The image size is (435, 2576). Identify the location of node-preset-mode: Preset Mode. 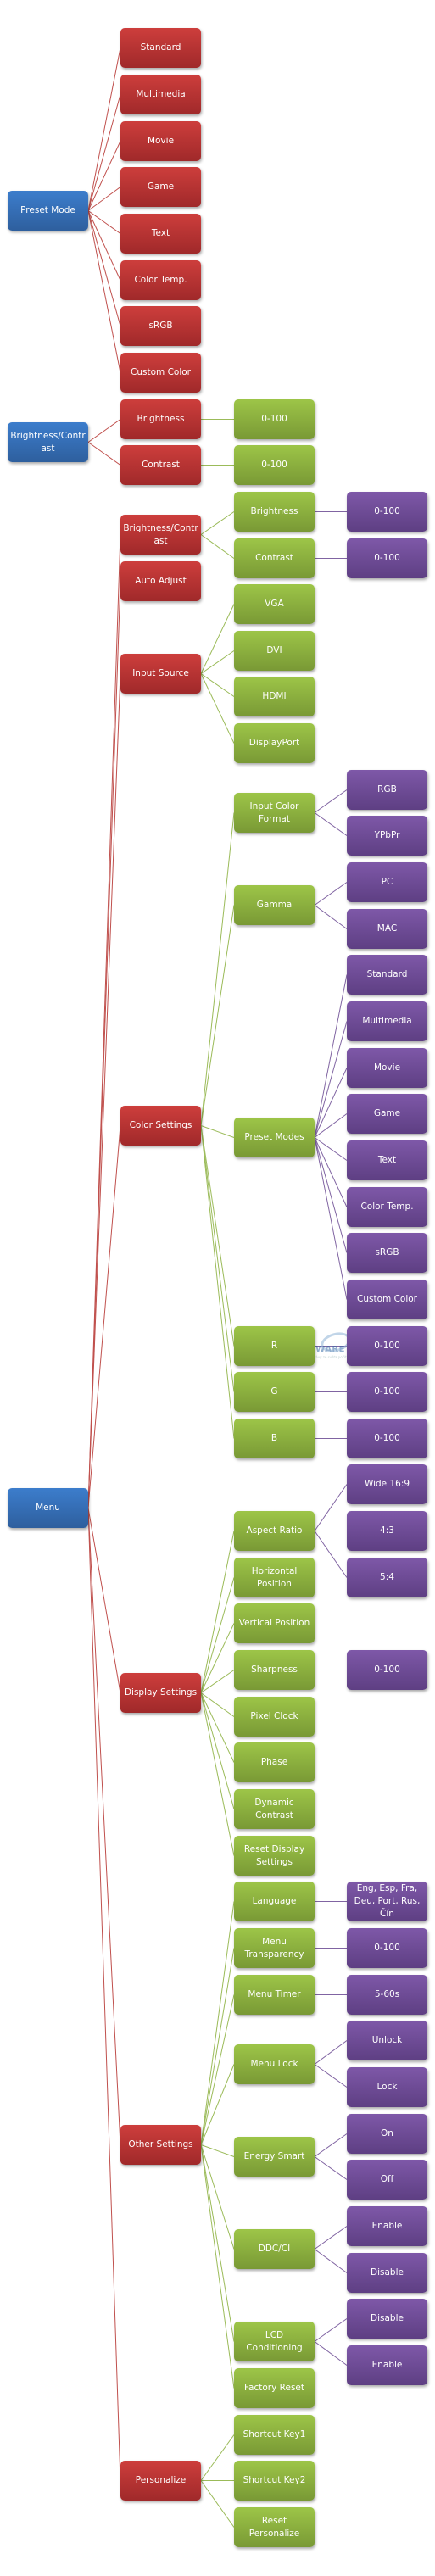
(48, 211).